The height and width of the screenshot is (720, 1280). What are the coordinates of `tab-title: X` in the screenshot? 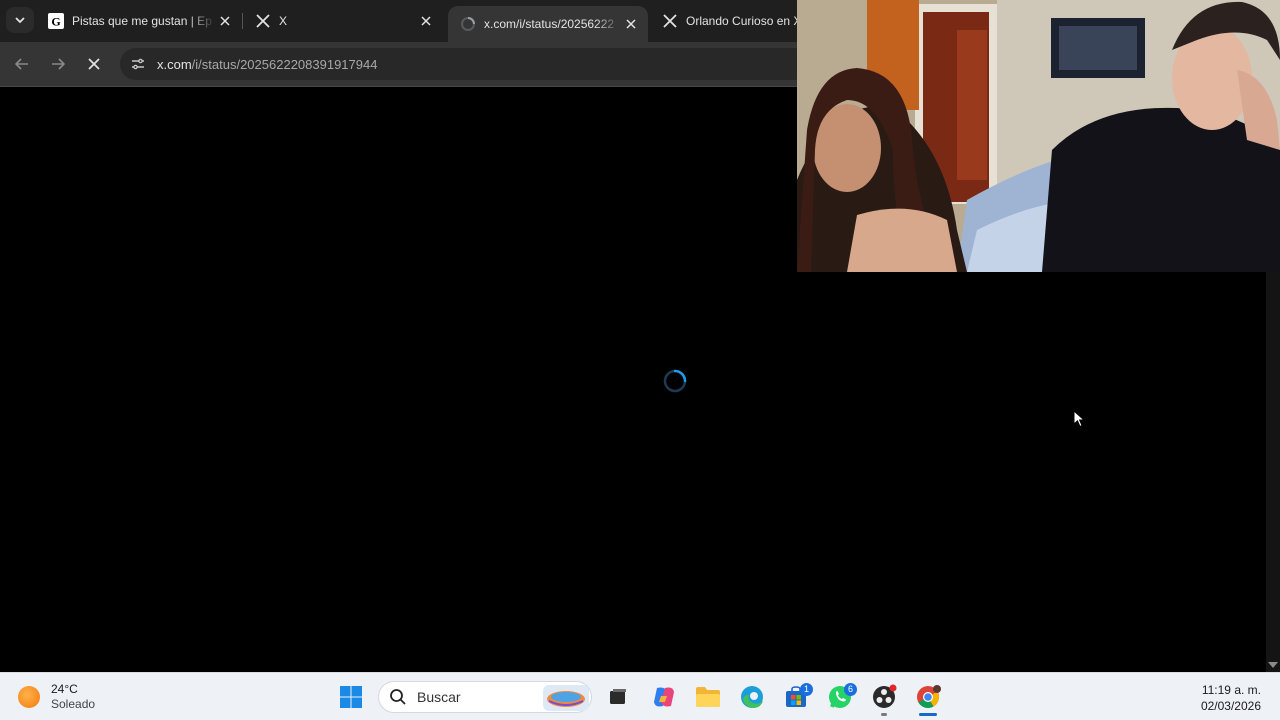 It's located at (283, 21).